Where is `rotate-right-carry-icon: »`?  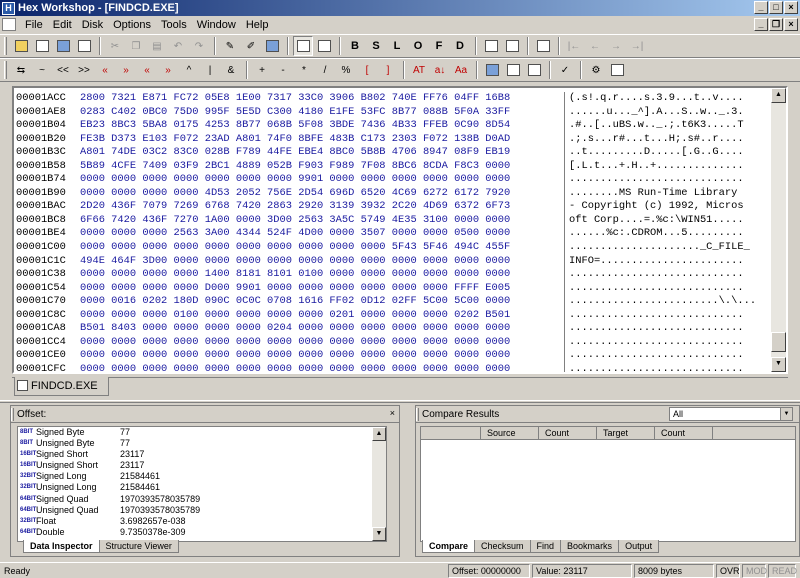
rotate-right-carry-icon: » is located at coordinates (168, 70).